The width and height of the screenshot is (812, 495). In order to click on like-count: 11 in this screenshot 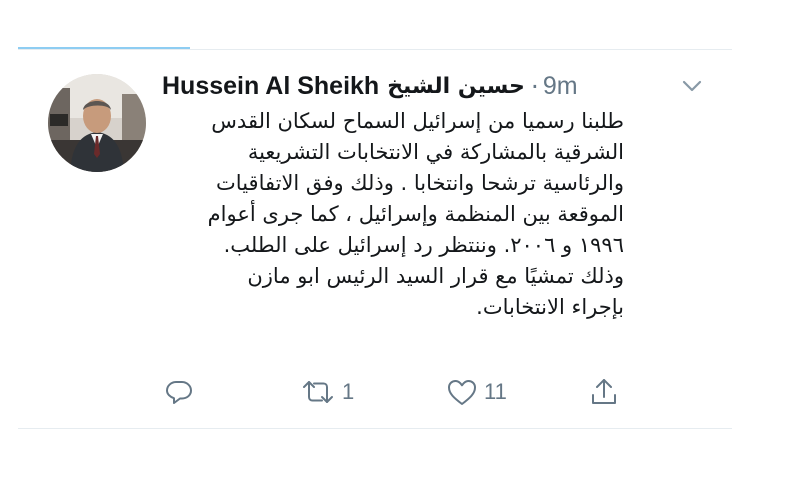, I will do `click(495, 391)`.